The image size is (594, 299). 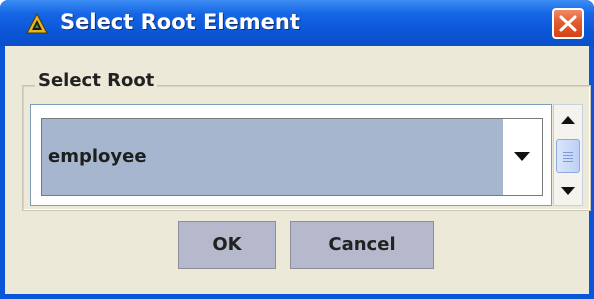 I want to click on close-button, so click(x=568, y=23).